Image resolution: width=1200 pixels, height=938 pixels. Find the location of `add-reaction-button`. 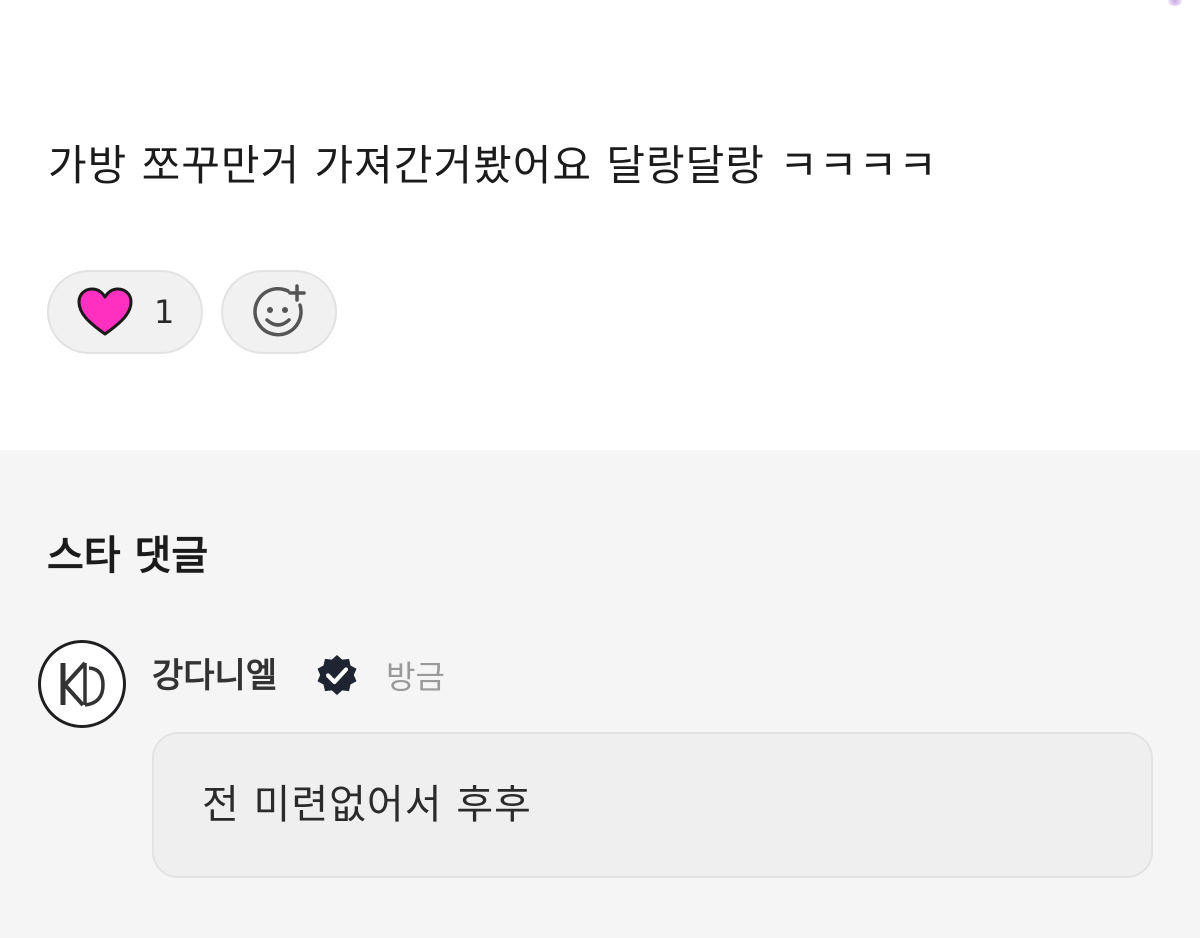

add-reaction-button is located at coordinates (279, 312).